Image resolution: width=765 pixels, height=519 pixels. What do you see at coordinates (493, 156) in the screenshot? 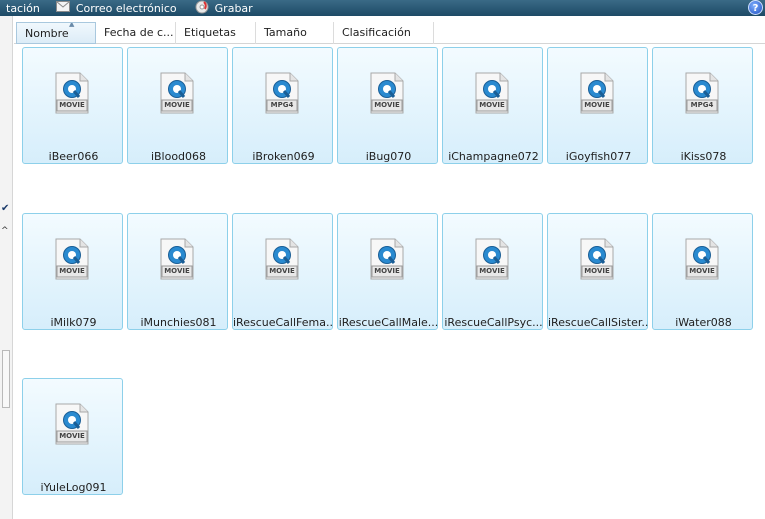
I see `file-name-label: iChampagne072` at bounding box center [493, 156].